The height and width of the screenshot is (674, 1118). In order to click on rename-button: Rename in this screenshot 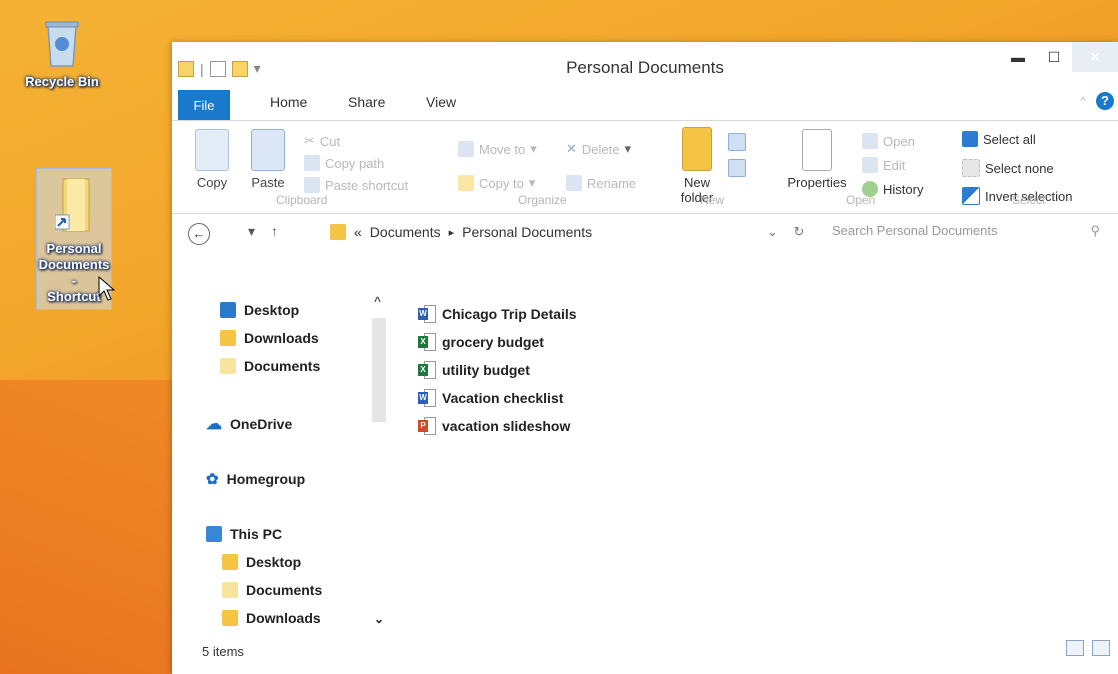, I will do `click(601, 183)`.